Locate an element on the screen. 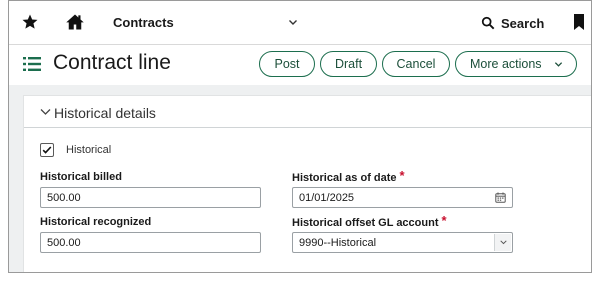 This screenshot has height=283, width=600. historical-recognized-label: Historical recognized is located at coordinates (96, 222).